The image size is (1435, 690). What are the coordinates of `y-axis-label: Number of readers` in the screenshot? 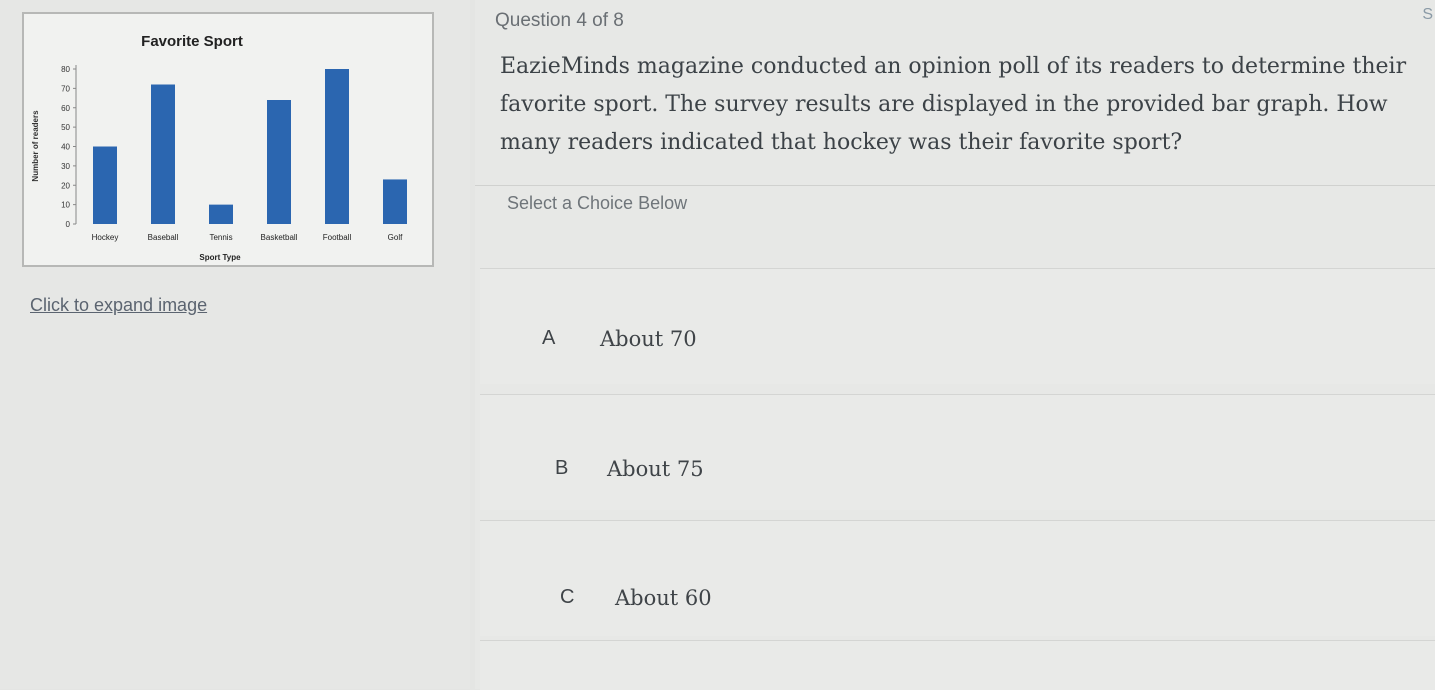 It's located at (35, 146).